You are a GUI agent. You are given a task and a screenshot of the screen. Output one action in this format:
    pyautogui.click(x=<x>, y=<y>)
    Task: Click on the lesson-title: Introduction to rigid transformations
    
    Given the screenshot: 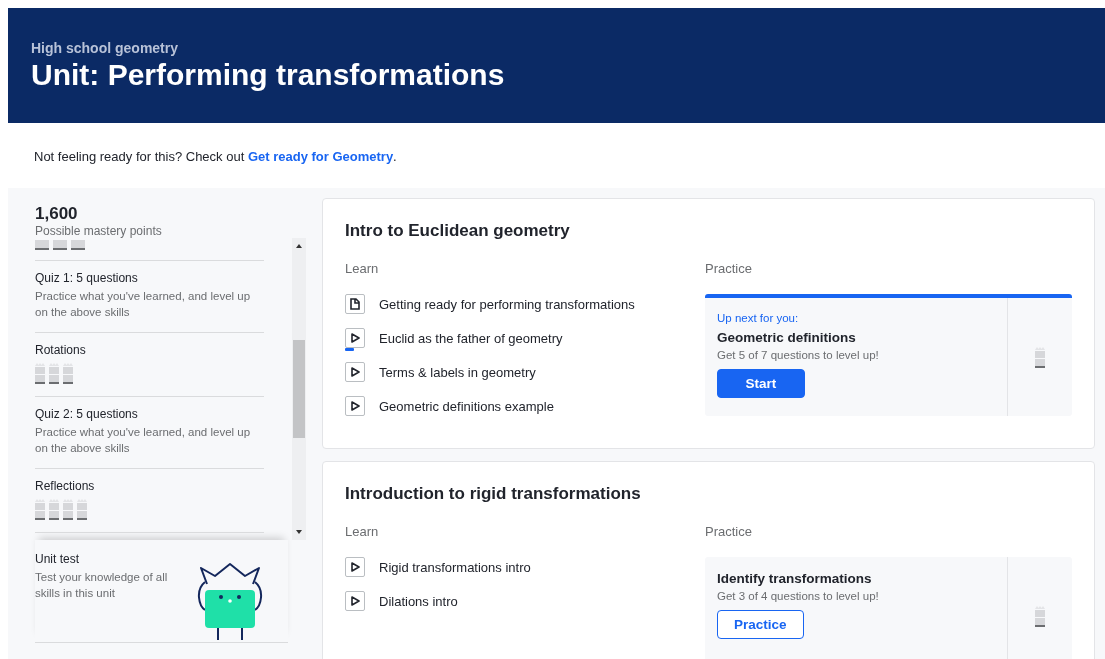 What is the action you would take?
    pyautogui.click(x=493, y=494)
    